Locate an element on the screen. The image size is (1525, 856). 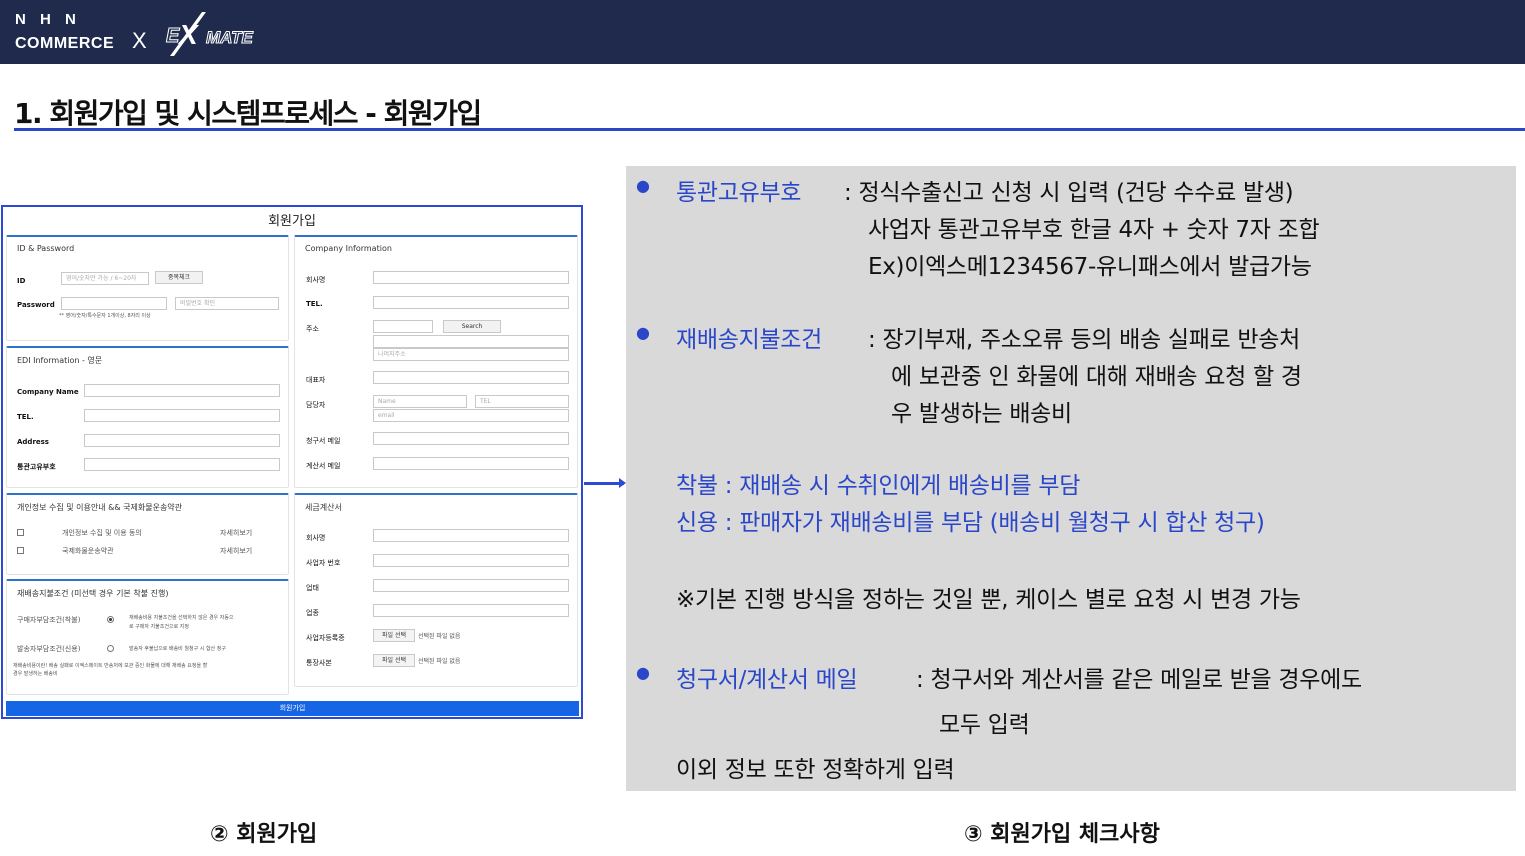
edi-customs-input is located at coordinates (182, 464).